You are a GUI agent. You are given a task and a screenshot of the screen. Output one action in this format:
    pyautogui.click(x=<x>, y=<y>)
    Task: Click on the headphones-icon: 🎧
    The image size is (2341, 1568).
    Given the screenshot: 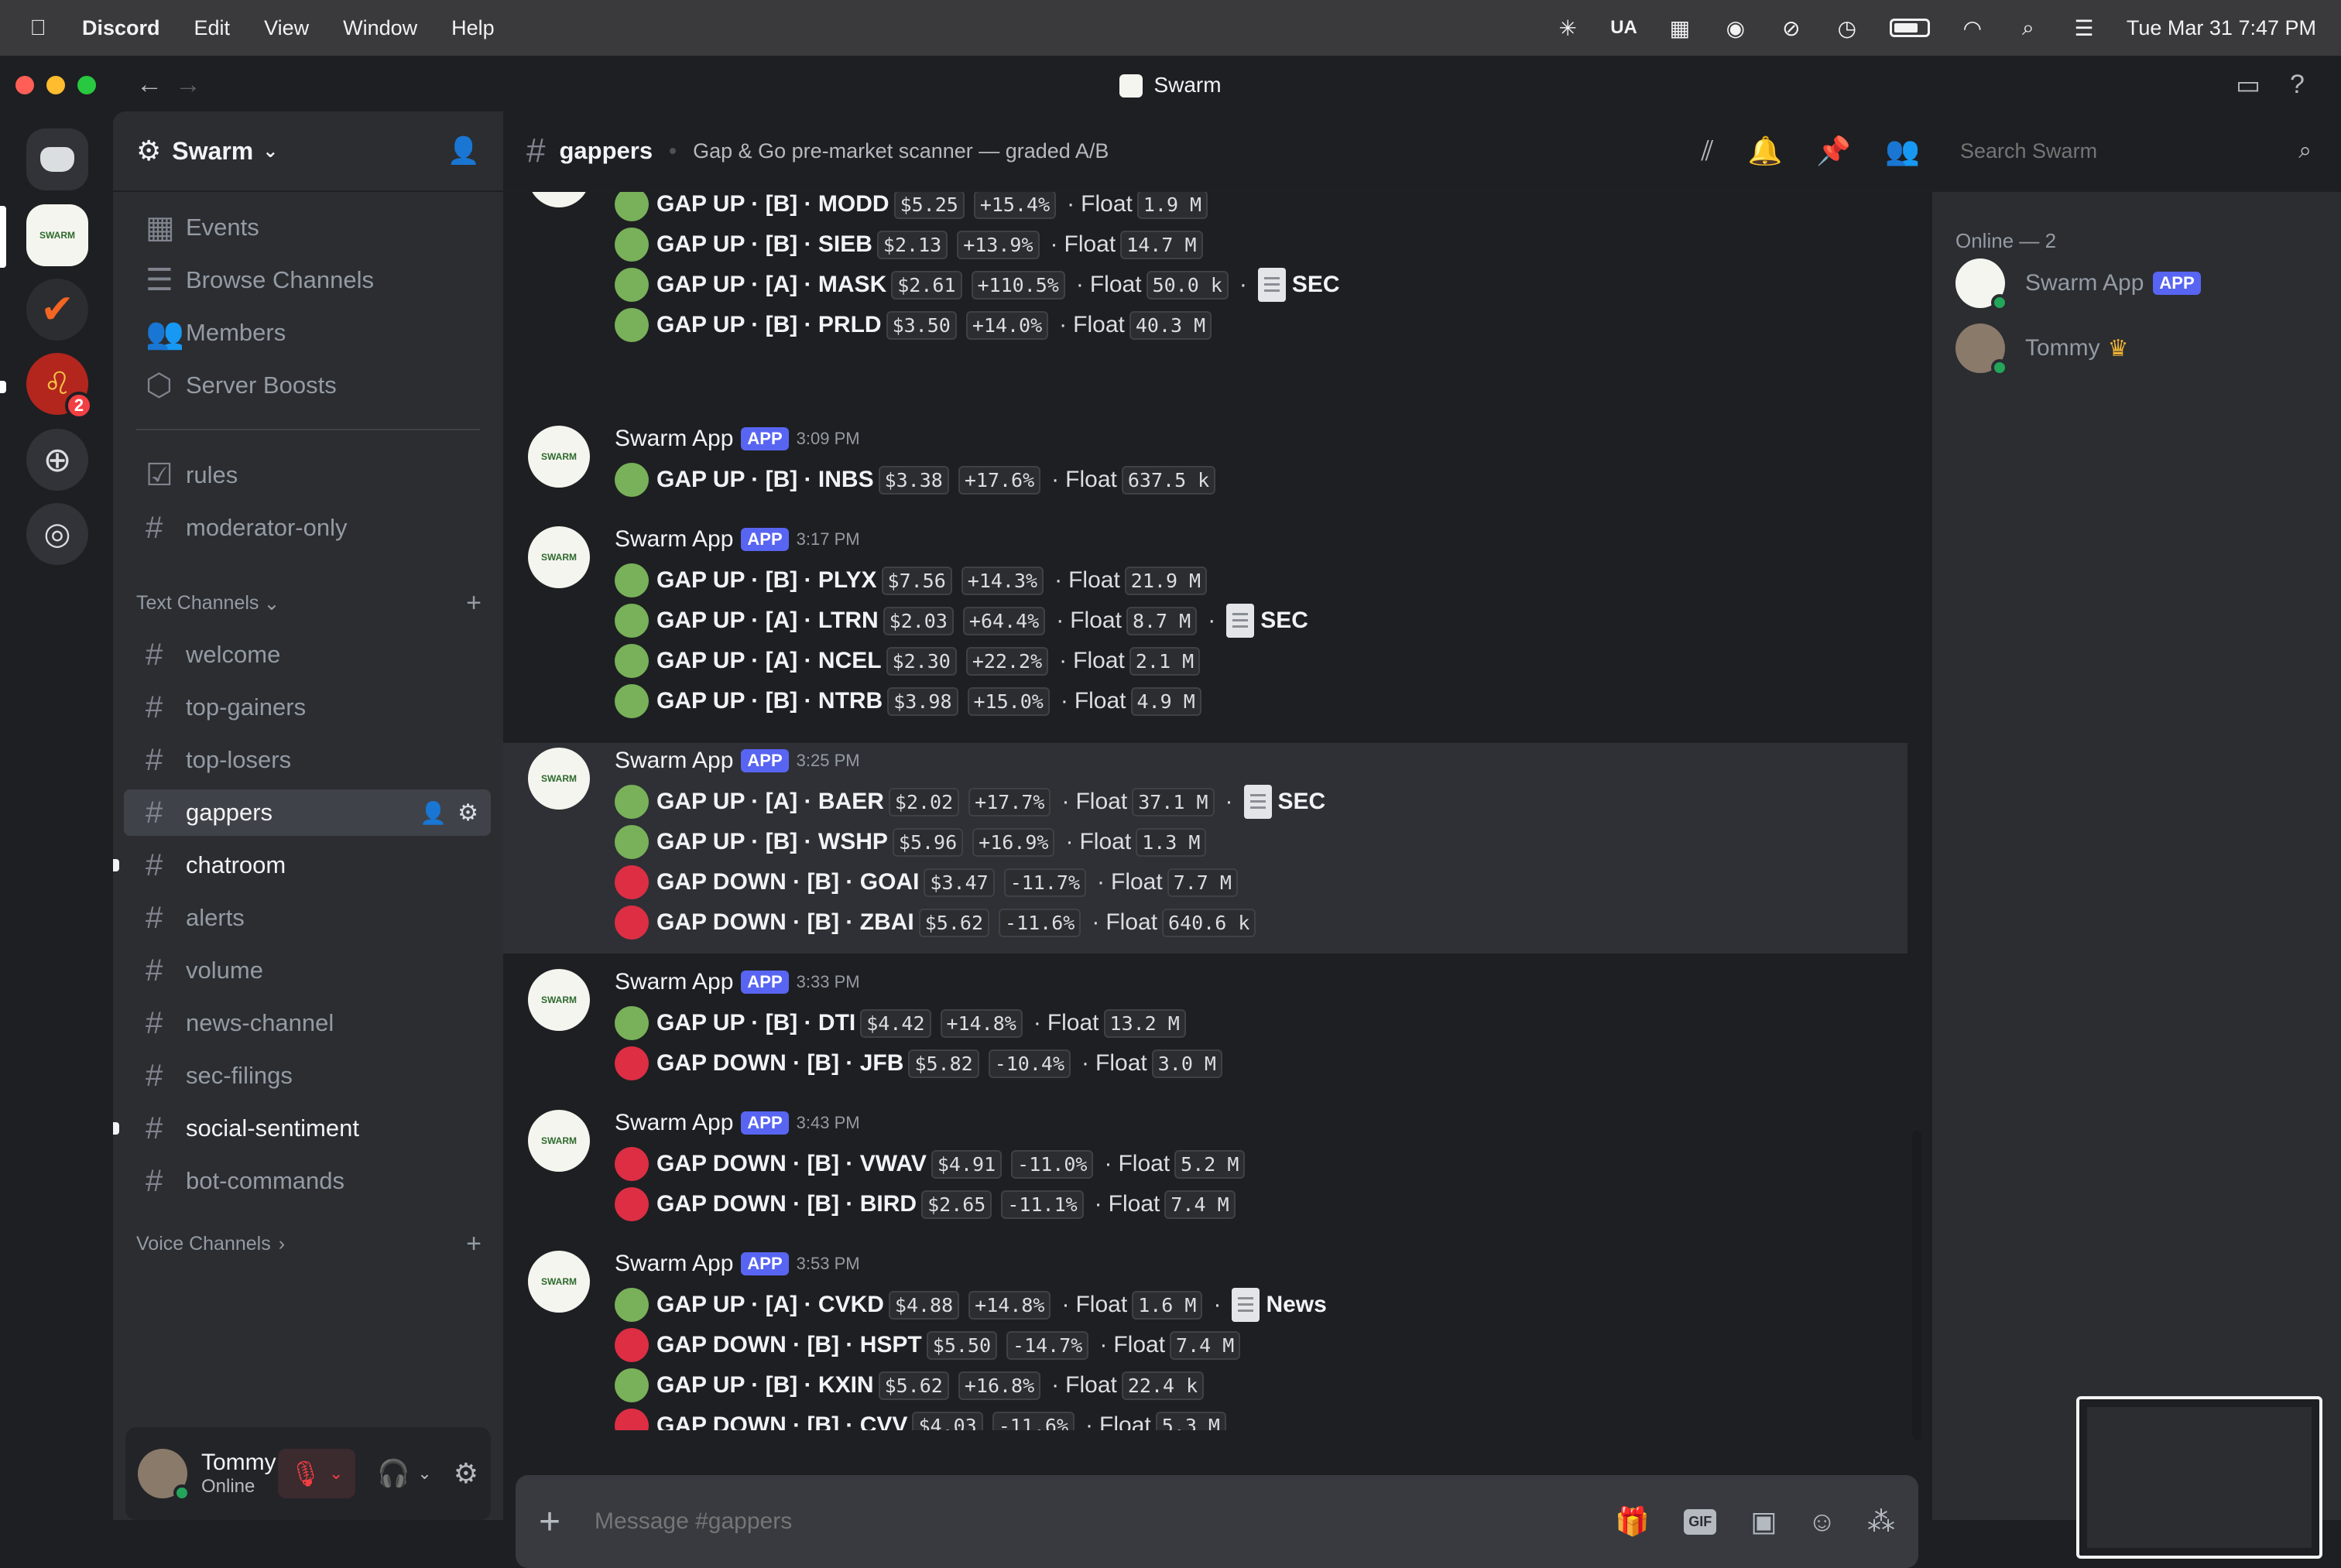 What is the action you would take?
    pyautogui.click(x=394, y=1473)
    